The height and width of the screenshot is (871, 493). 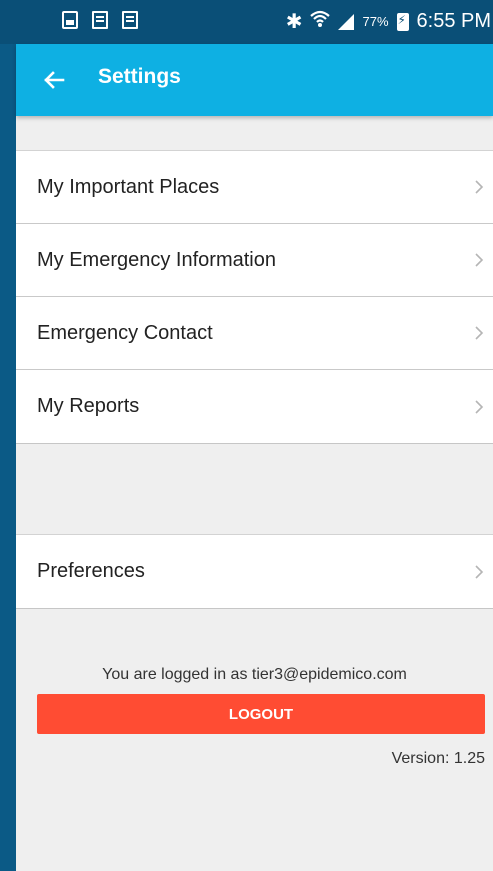 I want to click on preferences-group: Preferences, so click(x=254, y=571).